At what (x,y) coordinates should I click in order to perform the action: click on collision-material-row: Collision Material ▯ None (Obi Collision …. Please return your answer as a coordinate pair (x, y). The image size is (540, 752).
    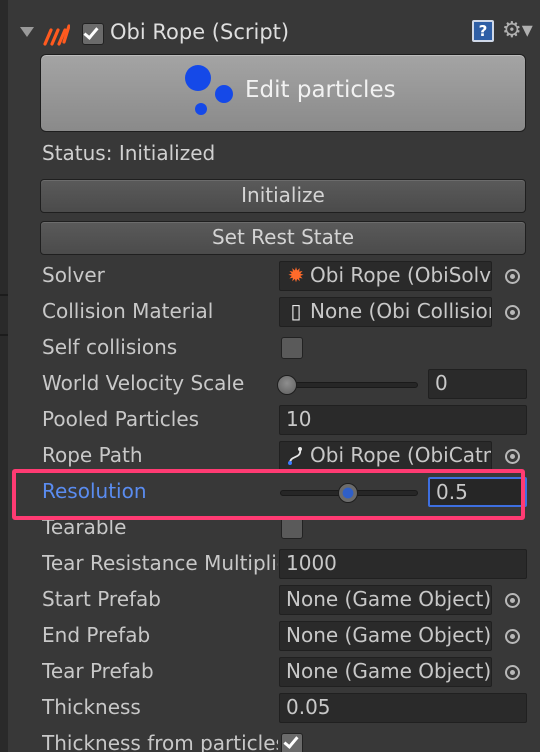
    Looking at the image, I should click on (270, 313).